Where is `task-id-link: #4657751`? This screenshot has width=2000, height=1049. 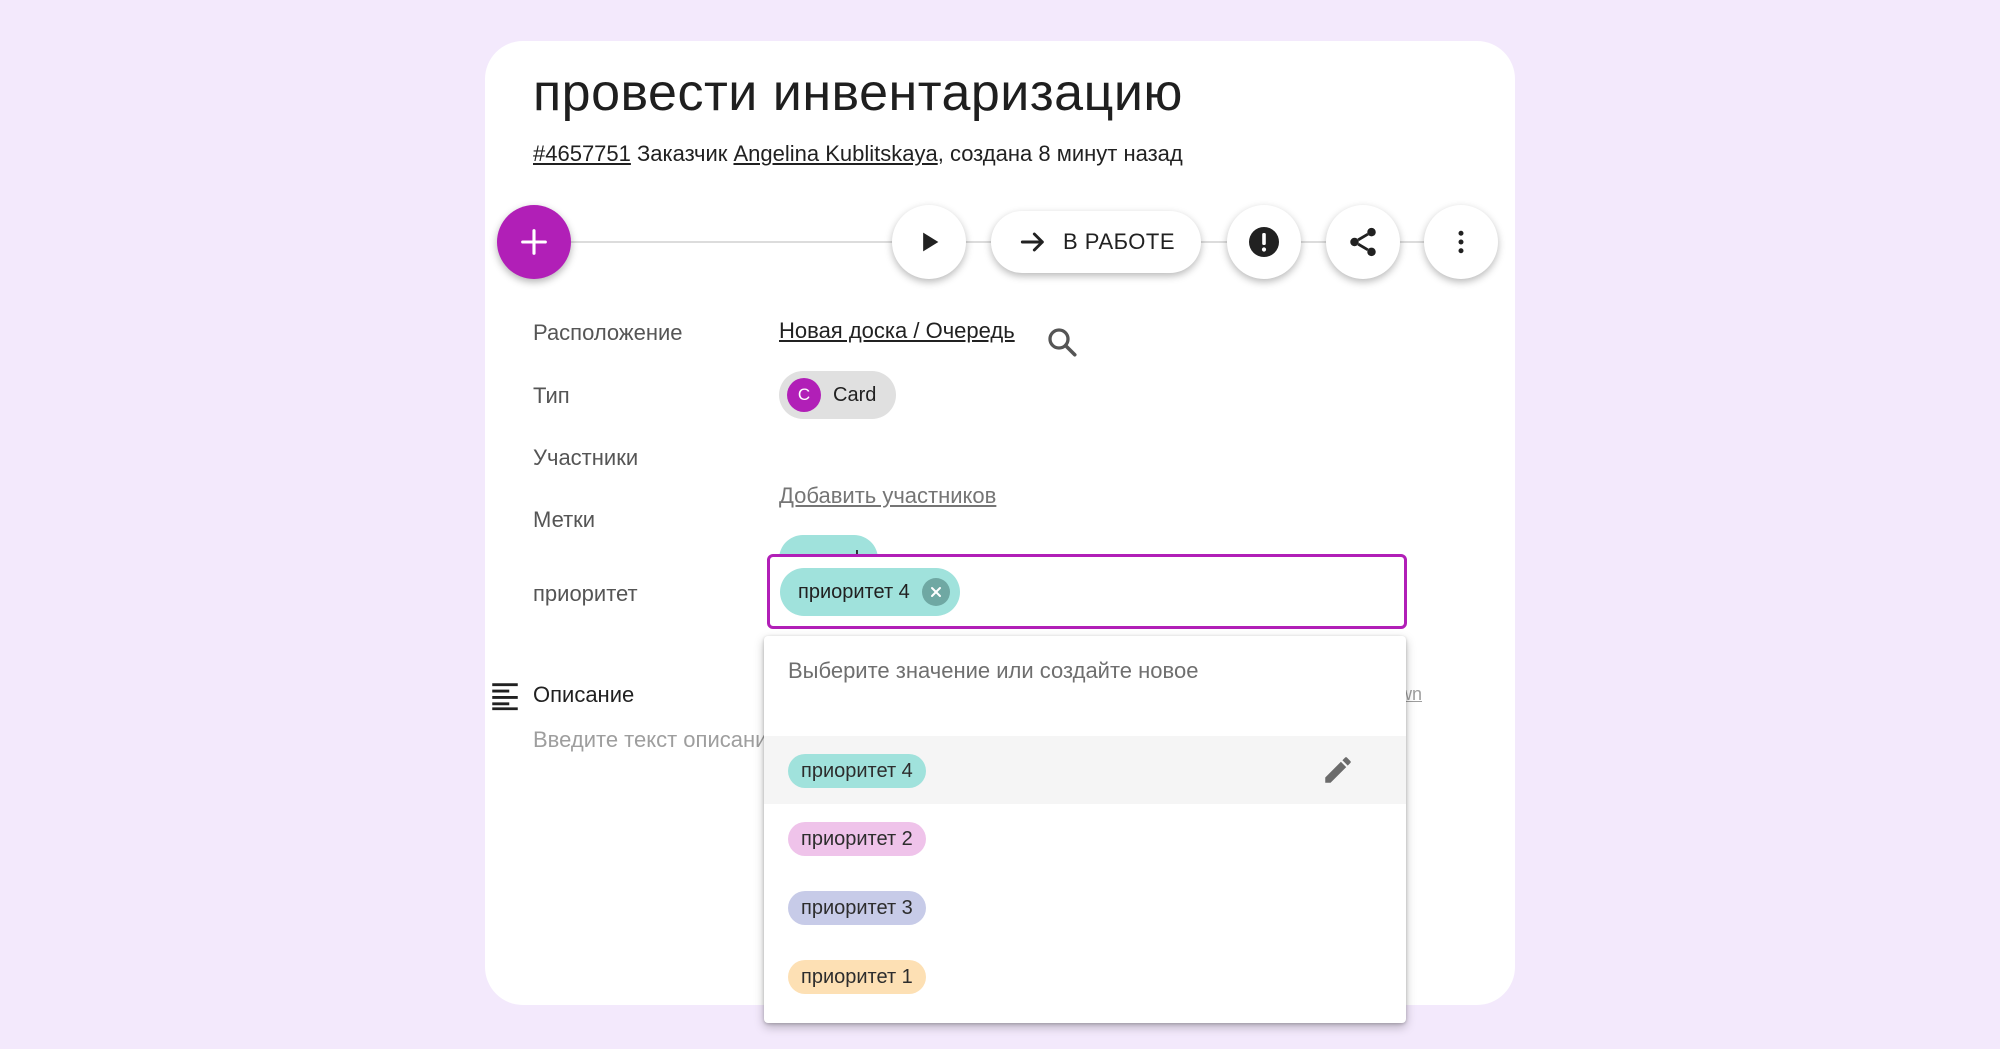
task-id-link: #4657751 is located at coordinates (582, 153).